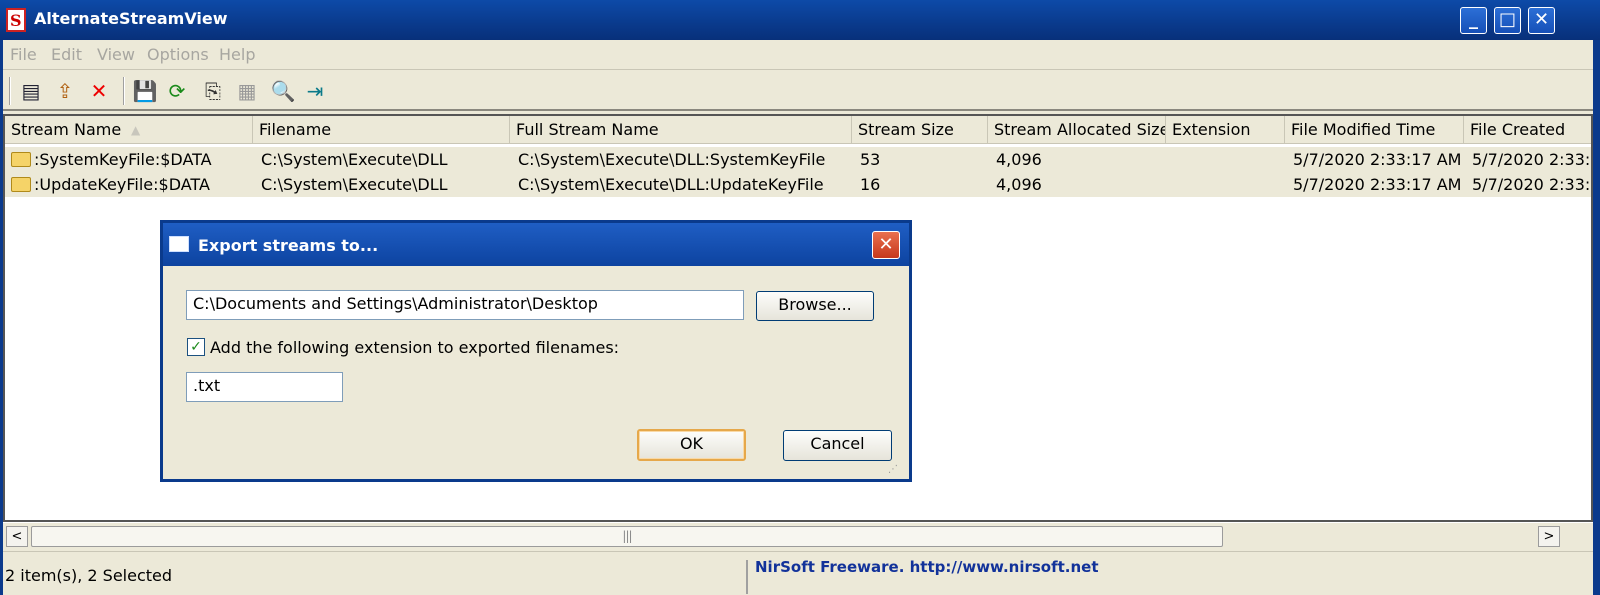 The width and height of the screenshot is (1600, 595). What do you see at coordinates (798, 91) in the screenshot?
I see `toolbar: ▤ ⇪ ✕ 💾 ⟳ ⎘ ▦ 🔍 ⇥` at bounding box center [798, 91].